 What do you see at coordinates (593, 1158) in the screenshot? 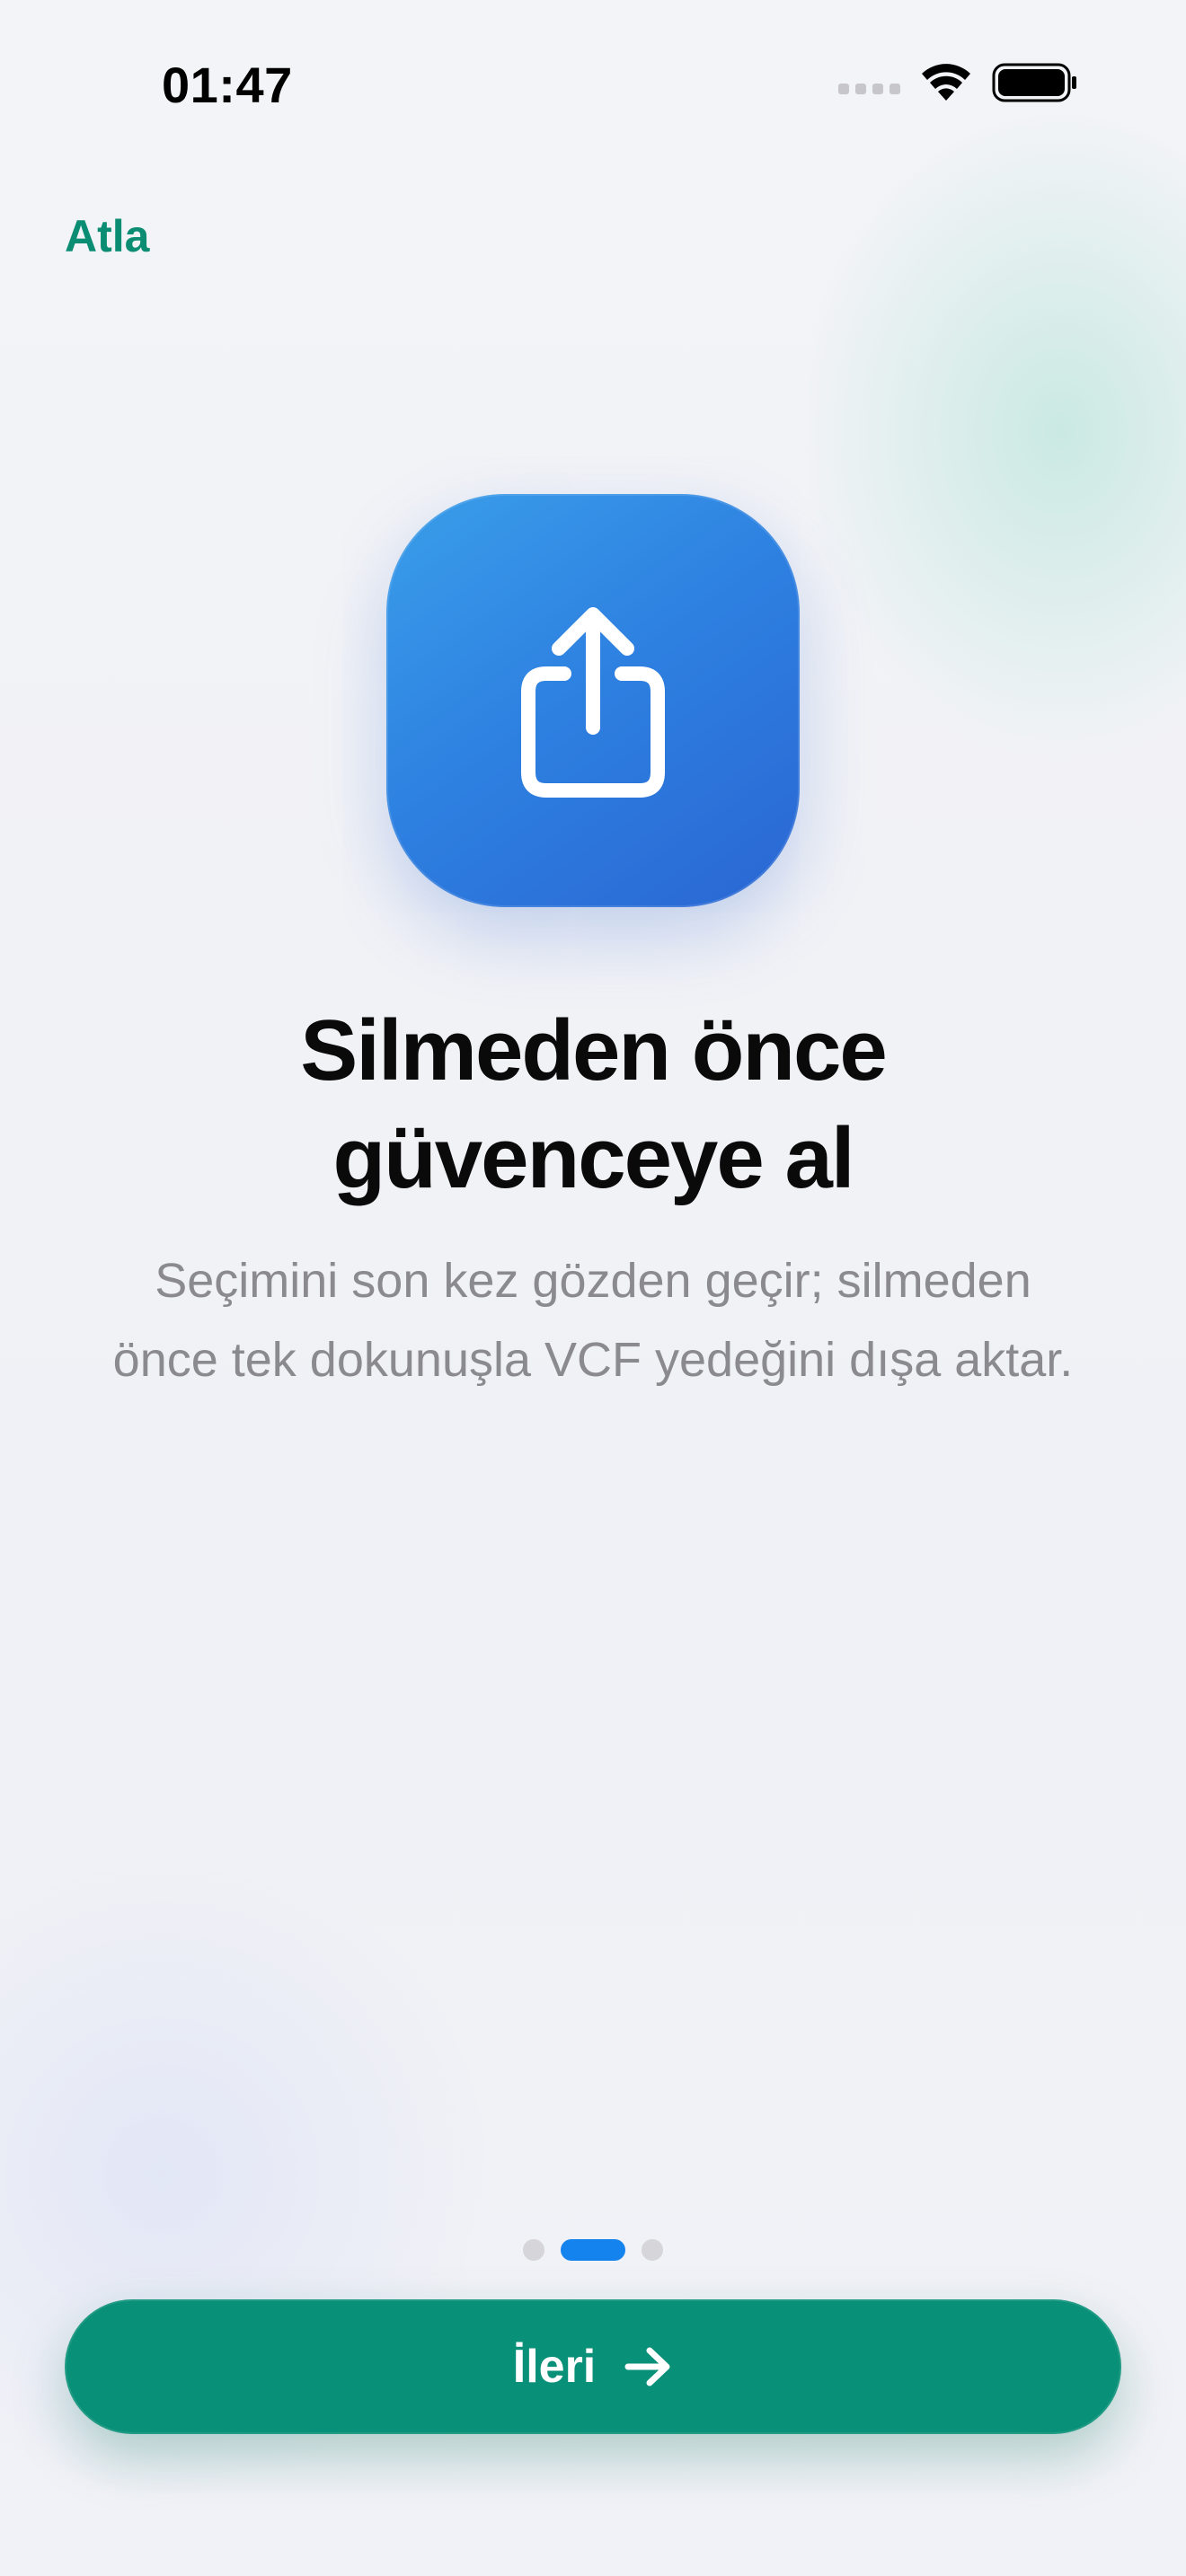
I see `slide-title-line-2: güvenceye al` at bounding box center [593, 1158].